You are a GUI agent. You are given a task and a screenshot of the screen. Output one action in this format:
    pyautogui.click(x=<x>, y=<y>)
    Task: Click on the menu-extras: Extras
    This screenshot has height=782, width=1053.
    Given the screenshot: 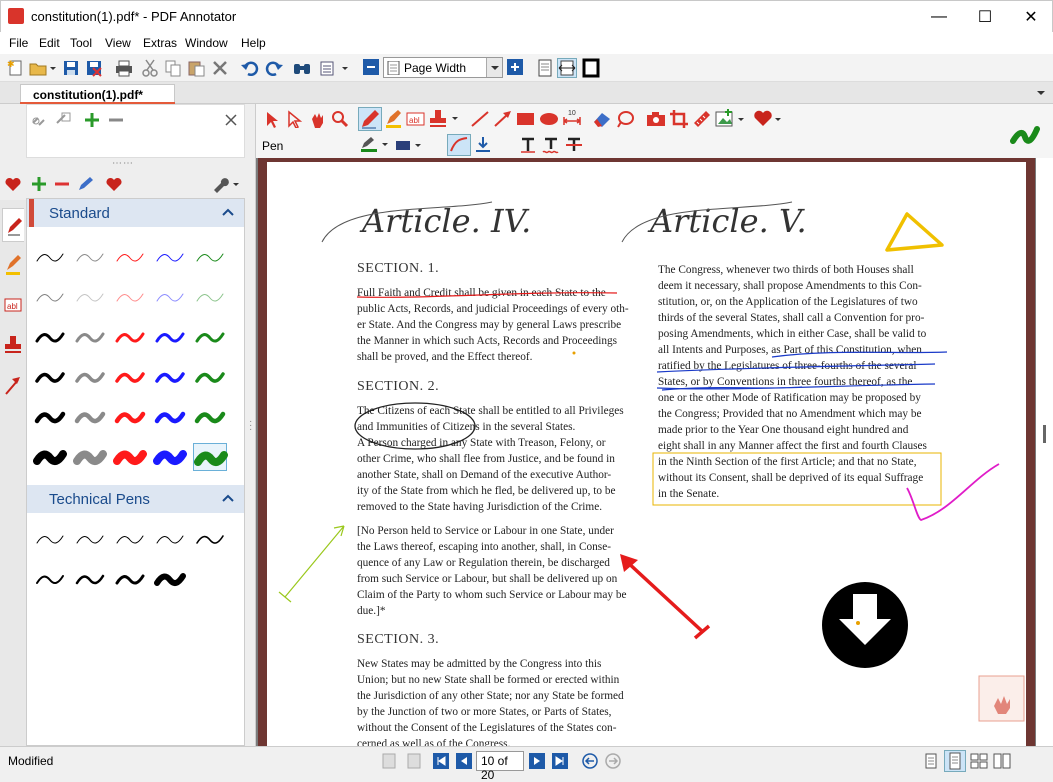 What is the action you would take?
    pyautogui.click(x=160, y=43)
    